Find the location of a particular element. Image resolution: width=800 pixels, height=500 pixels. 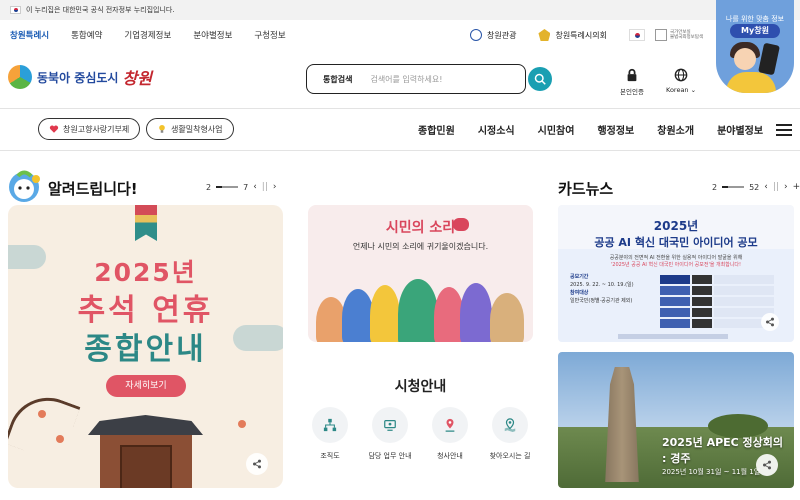

utility-right: 창원관광 창원특례시의회 국가안보실 불법국외정보탐색 is located at coordinates (586, 35).